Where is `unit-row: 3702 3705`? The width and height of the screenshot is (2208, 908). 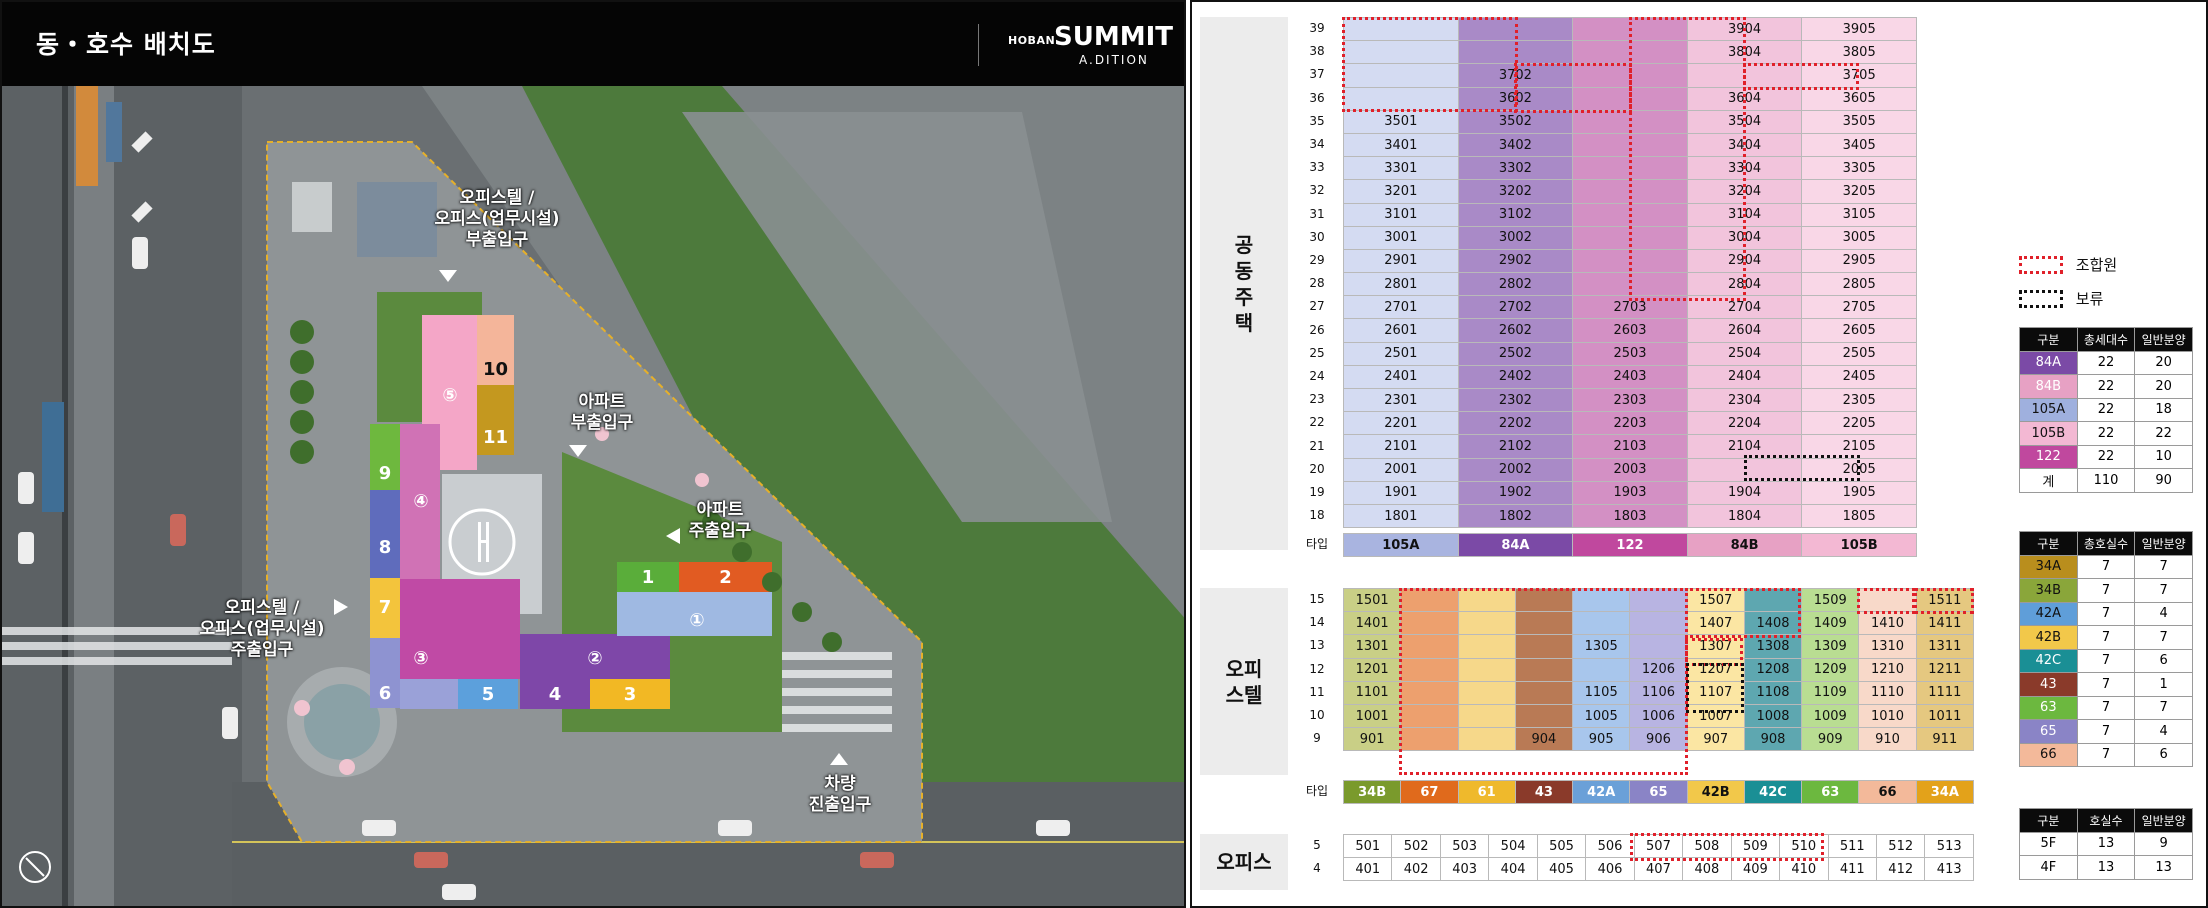
unit-row: 3702 3705 is located at coordinates (1630, 75).